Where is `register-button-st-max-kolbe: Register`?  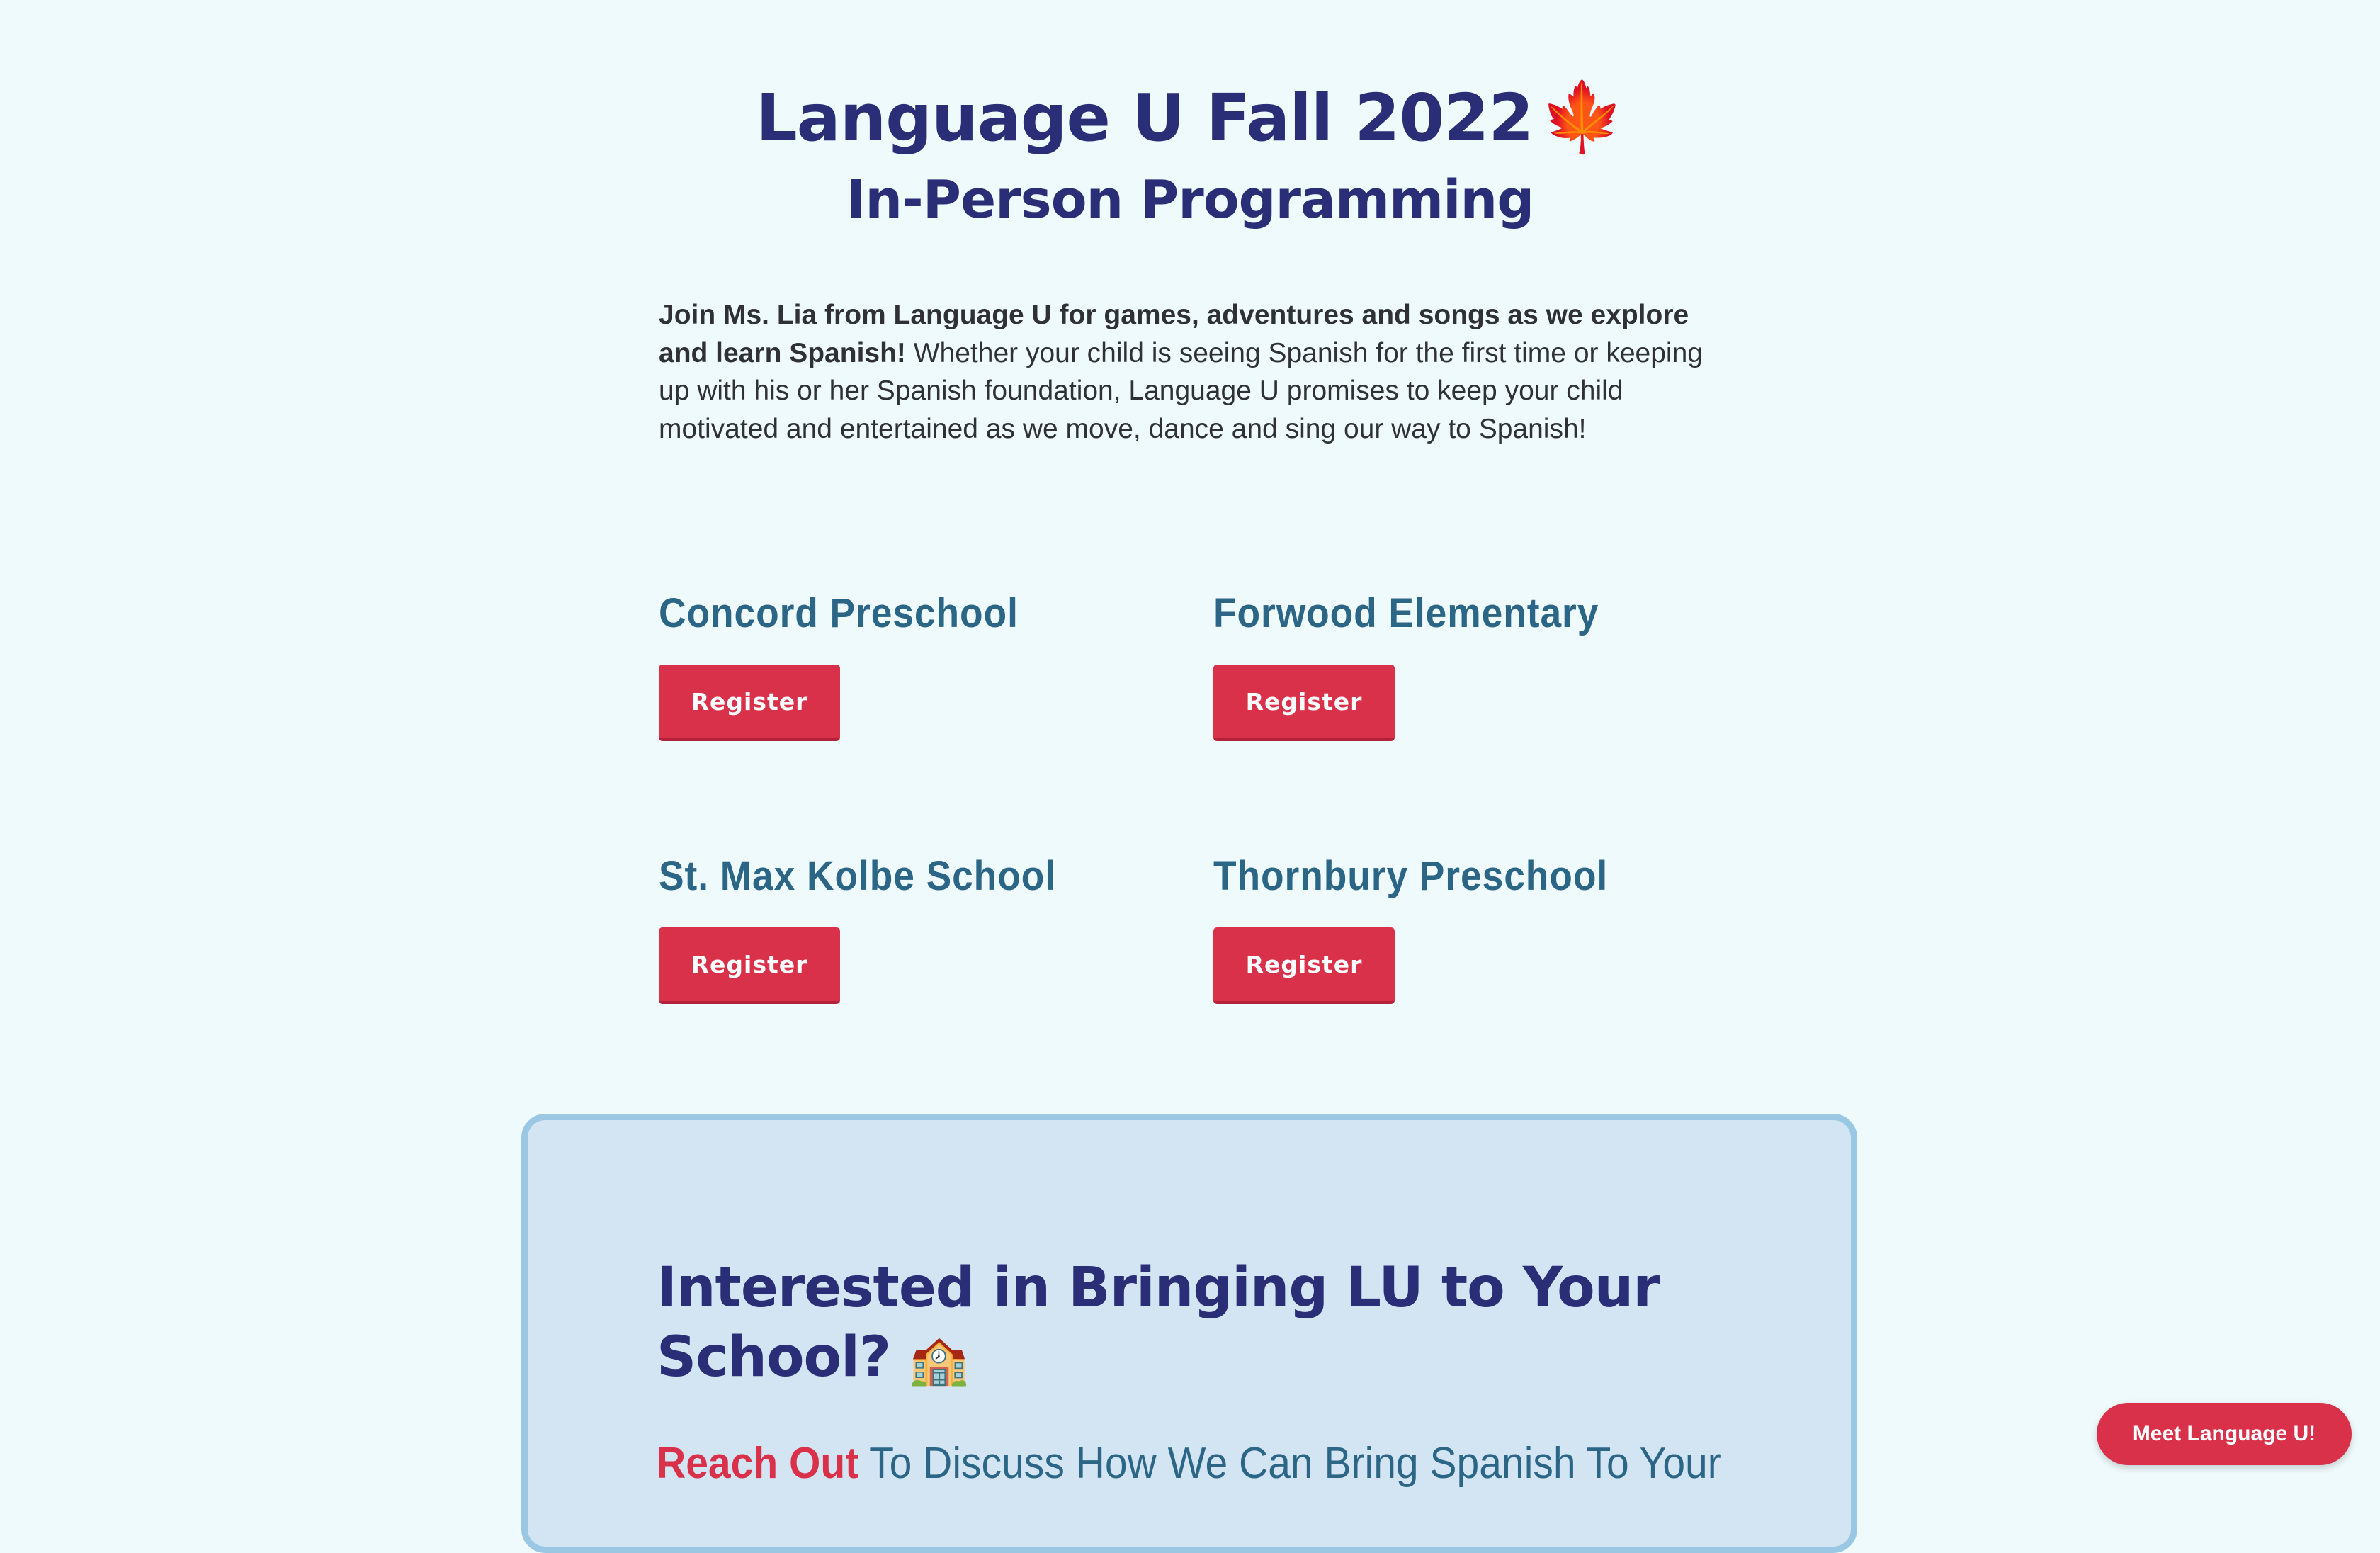 register-button-st-max-kolbe: Register is located at coordinates (750, 965).